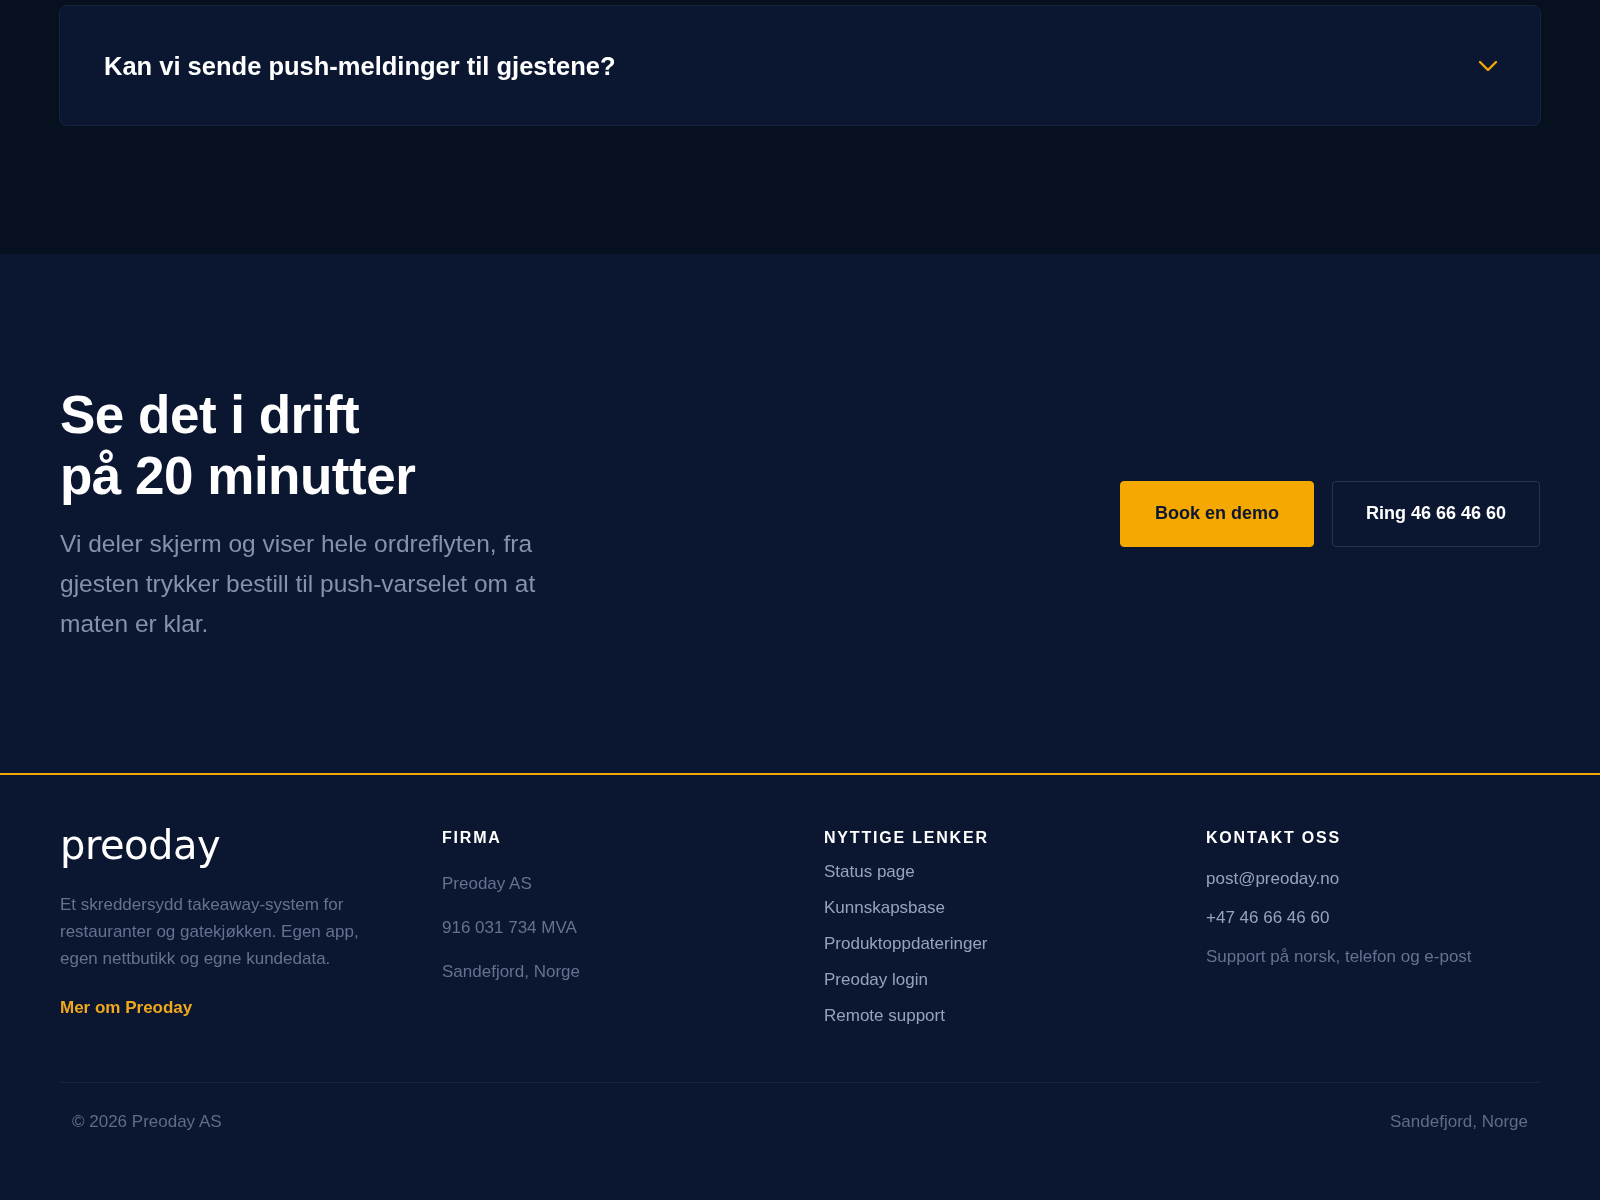 This screenshot has width=1600, height=1200. Describe the element at coordinates (884, 1016) in the screenshot. I see `footer-link: Remote support` at that location.